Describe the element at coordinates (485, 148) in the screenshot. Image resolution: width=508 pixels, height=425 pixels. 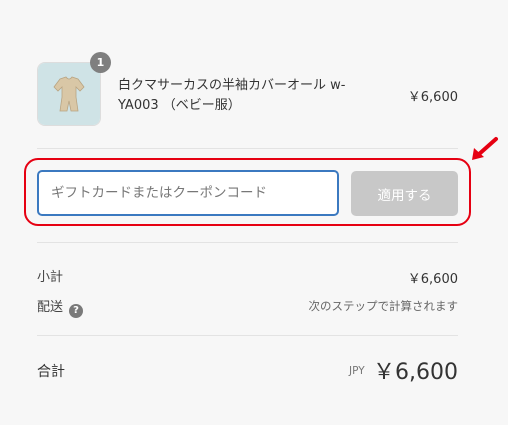
I see `red-arrow-icon` at that location.